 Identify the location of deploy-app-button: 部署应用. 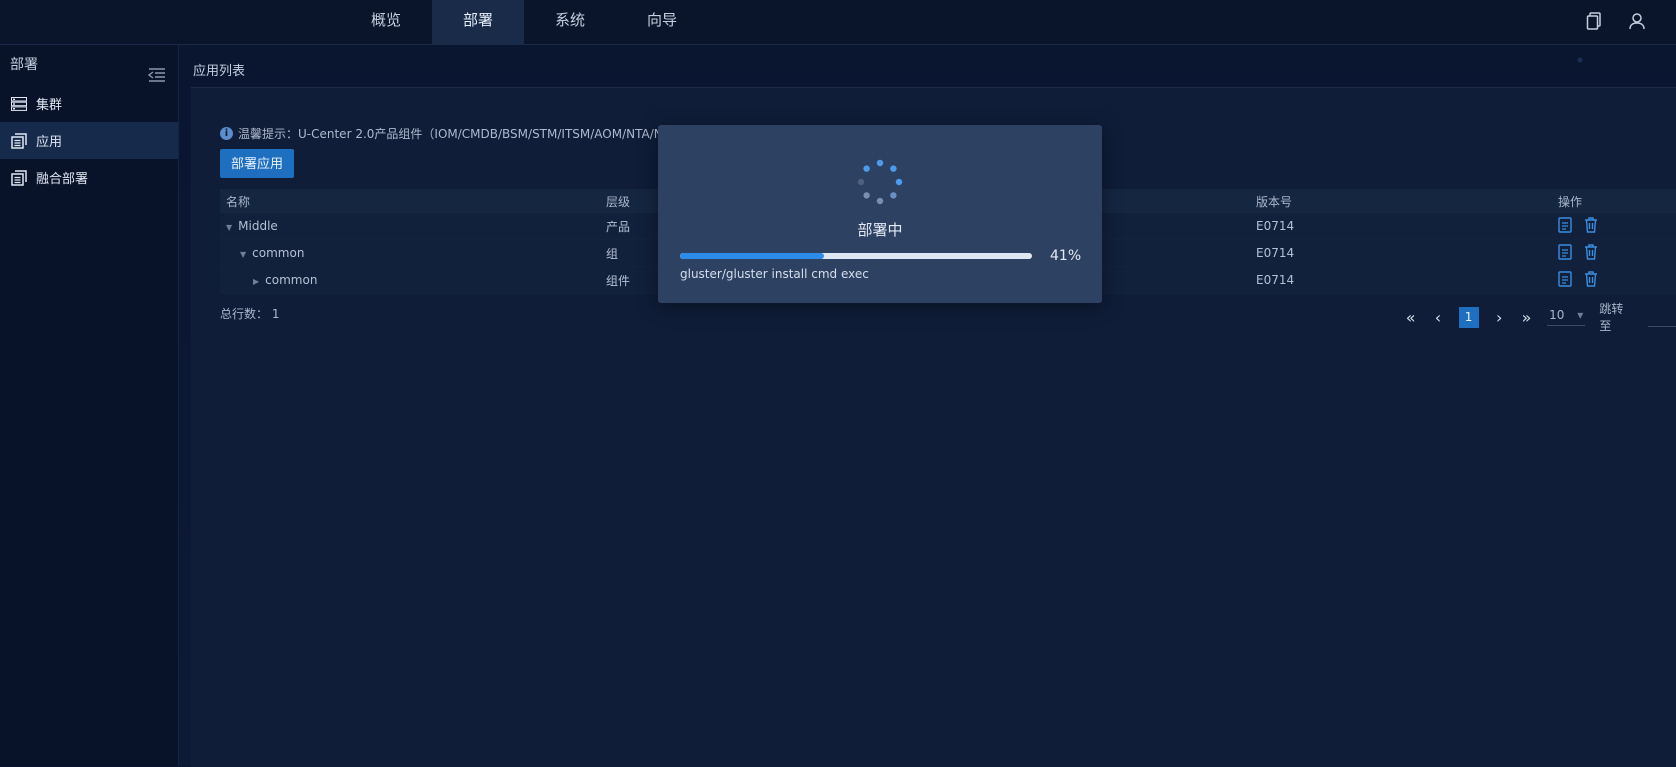
(257, 163).